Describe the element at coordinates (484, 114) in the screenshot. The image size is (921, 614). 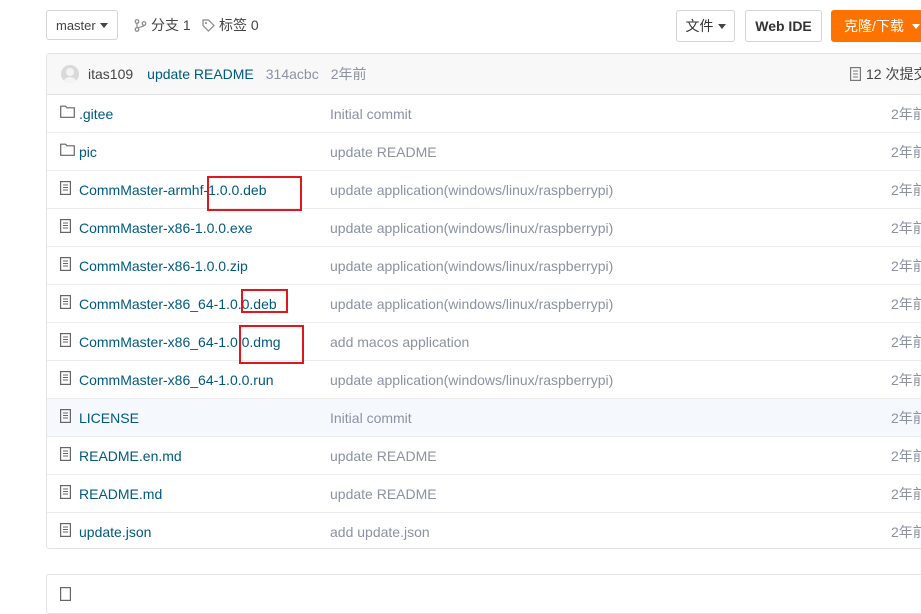
I see `table-row: .gitee Initial commit 2年前` at that location.